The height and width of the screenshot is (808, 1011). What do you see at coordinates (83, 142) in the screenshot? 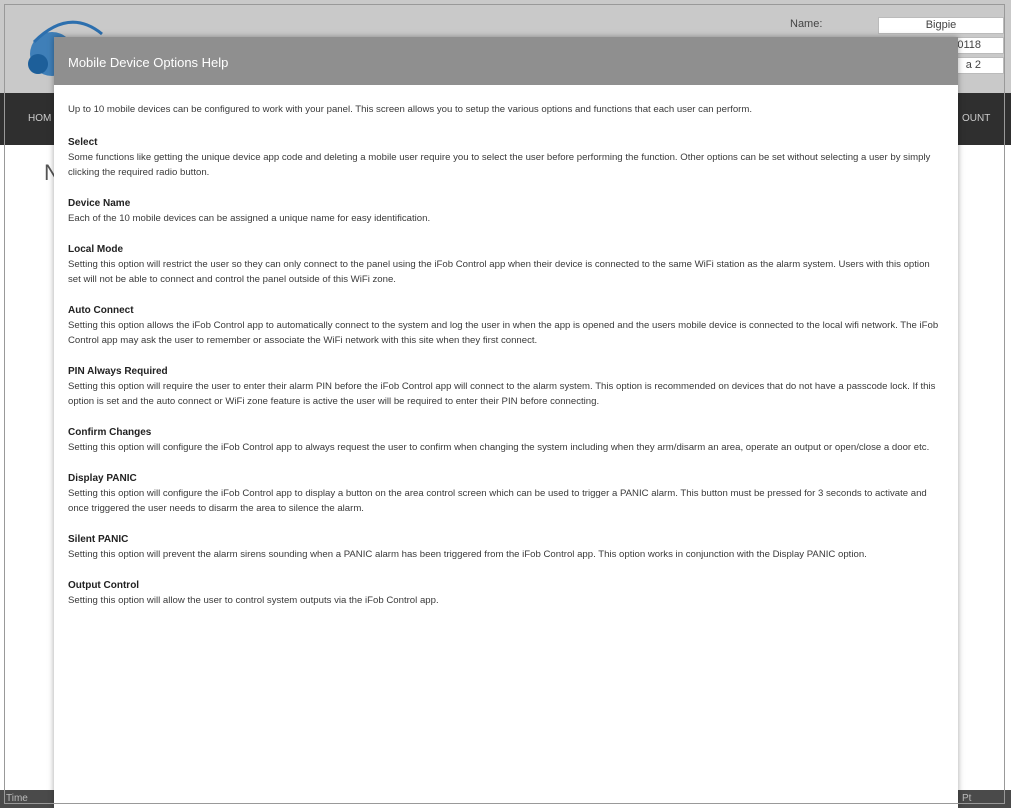
I see `section-title: Select` at bounding box center [83, 142].